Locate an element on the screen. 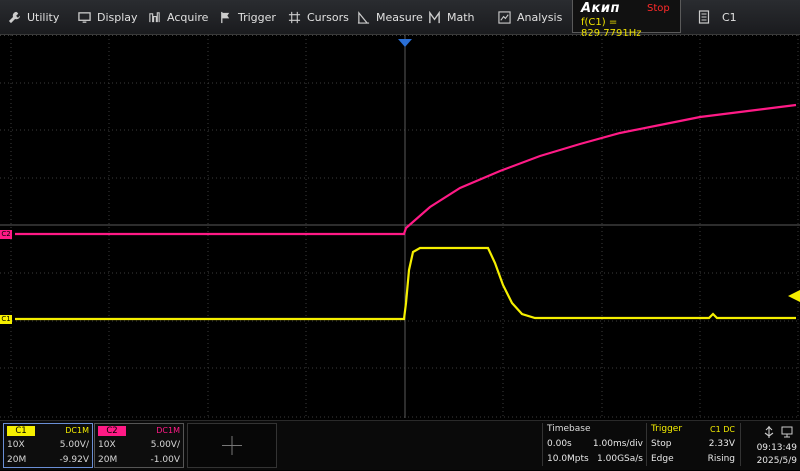  active-channel-label: C1 is located at coordinates (729, 17).